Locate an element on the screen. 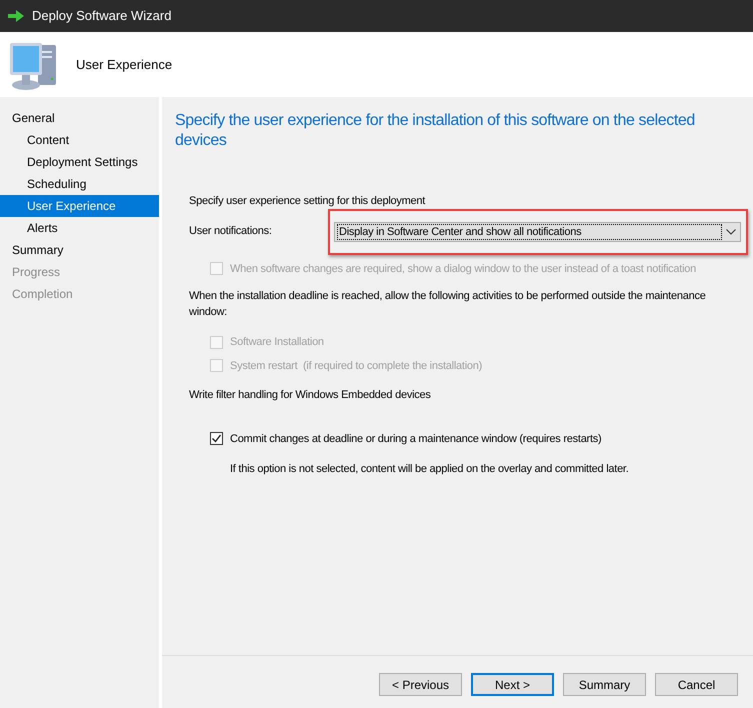  wizard-button: Next > is located at coordinates (512, 684).